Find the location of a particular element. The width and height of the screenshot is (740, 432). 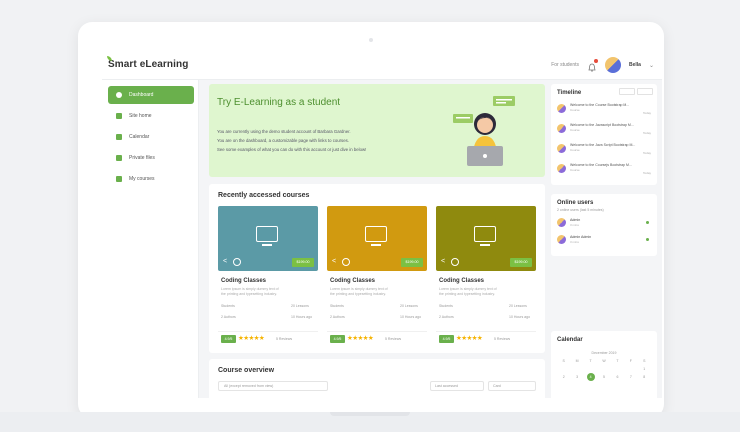

course-filter-dropdown: All (except removed from view) is located at coordinates (273, 386).